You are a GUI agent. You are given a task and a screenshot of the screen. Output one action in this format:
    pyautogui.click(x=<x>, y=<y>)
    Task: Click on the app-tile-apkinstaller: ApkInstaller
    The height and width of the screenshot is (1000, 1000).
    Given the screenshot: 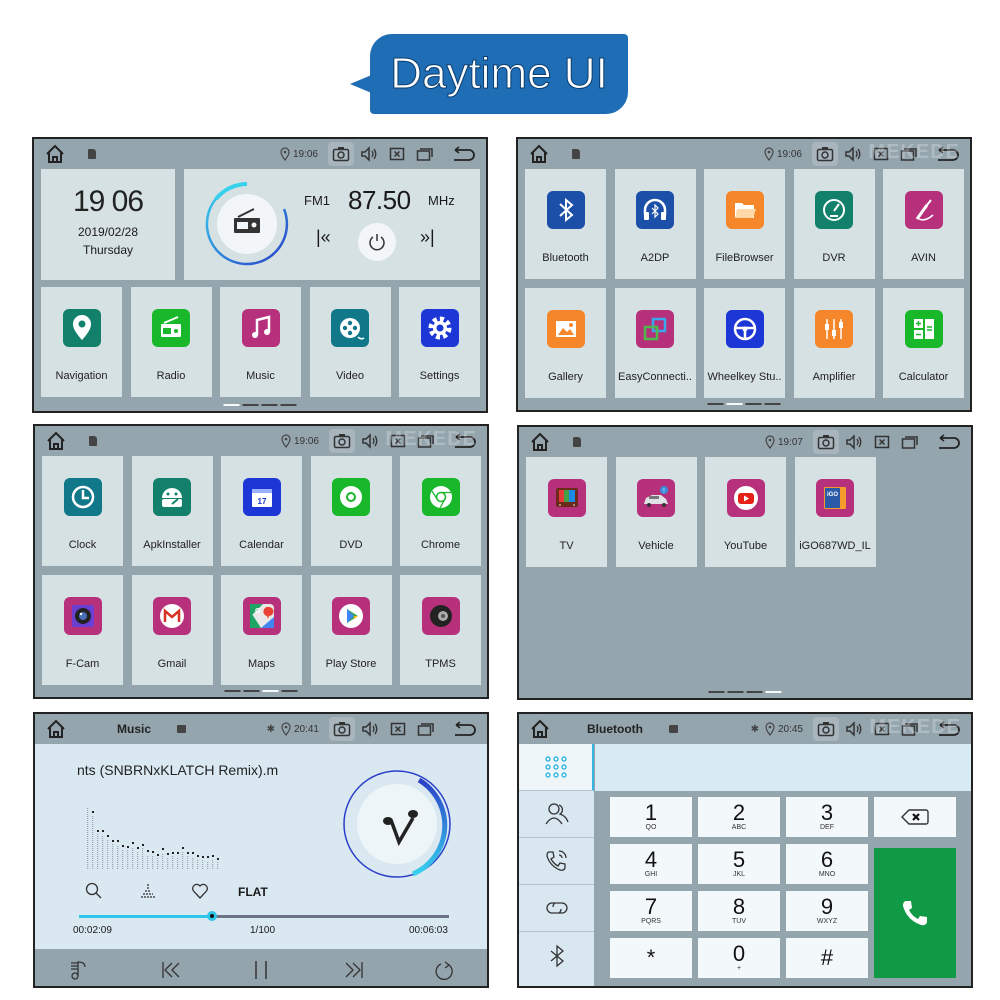 What is the action you would take?
    pyautogui.click(x=172, y=511)
    